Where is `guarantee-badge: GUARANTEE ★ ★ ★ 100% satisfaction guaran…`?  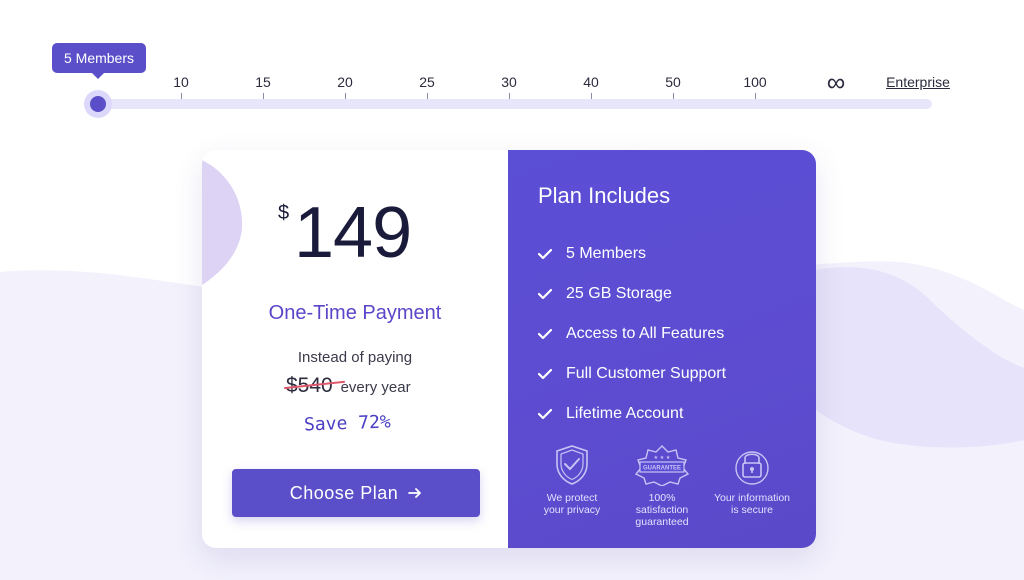 guarantee-badge: GUARANTEE ★ ★ ★ 100% satisfaction guaran… is located at coordinates (662, 486).